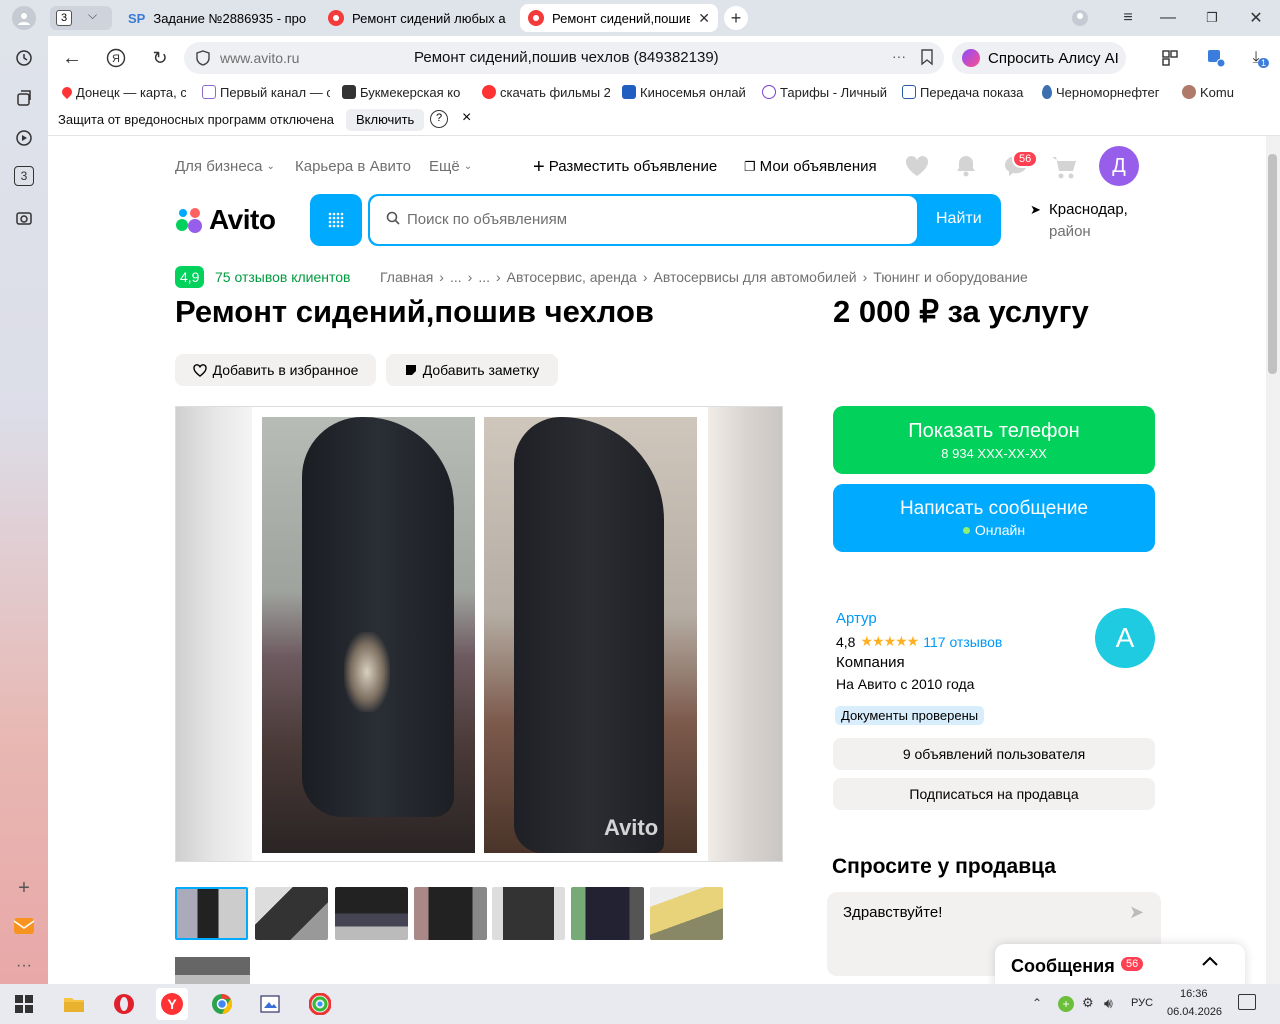 The height and width of the screenshot is (1024, 1280). Describe the element at coordinates (385, 120) in the screenshot. I see `enable-button: Включить` at that location.